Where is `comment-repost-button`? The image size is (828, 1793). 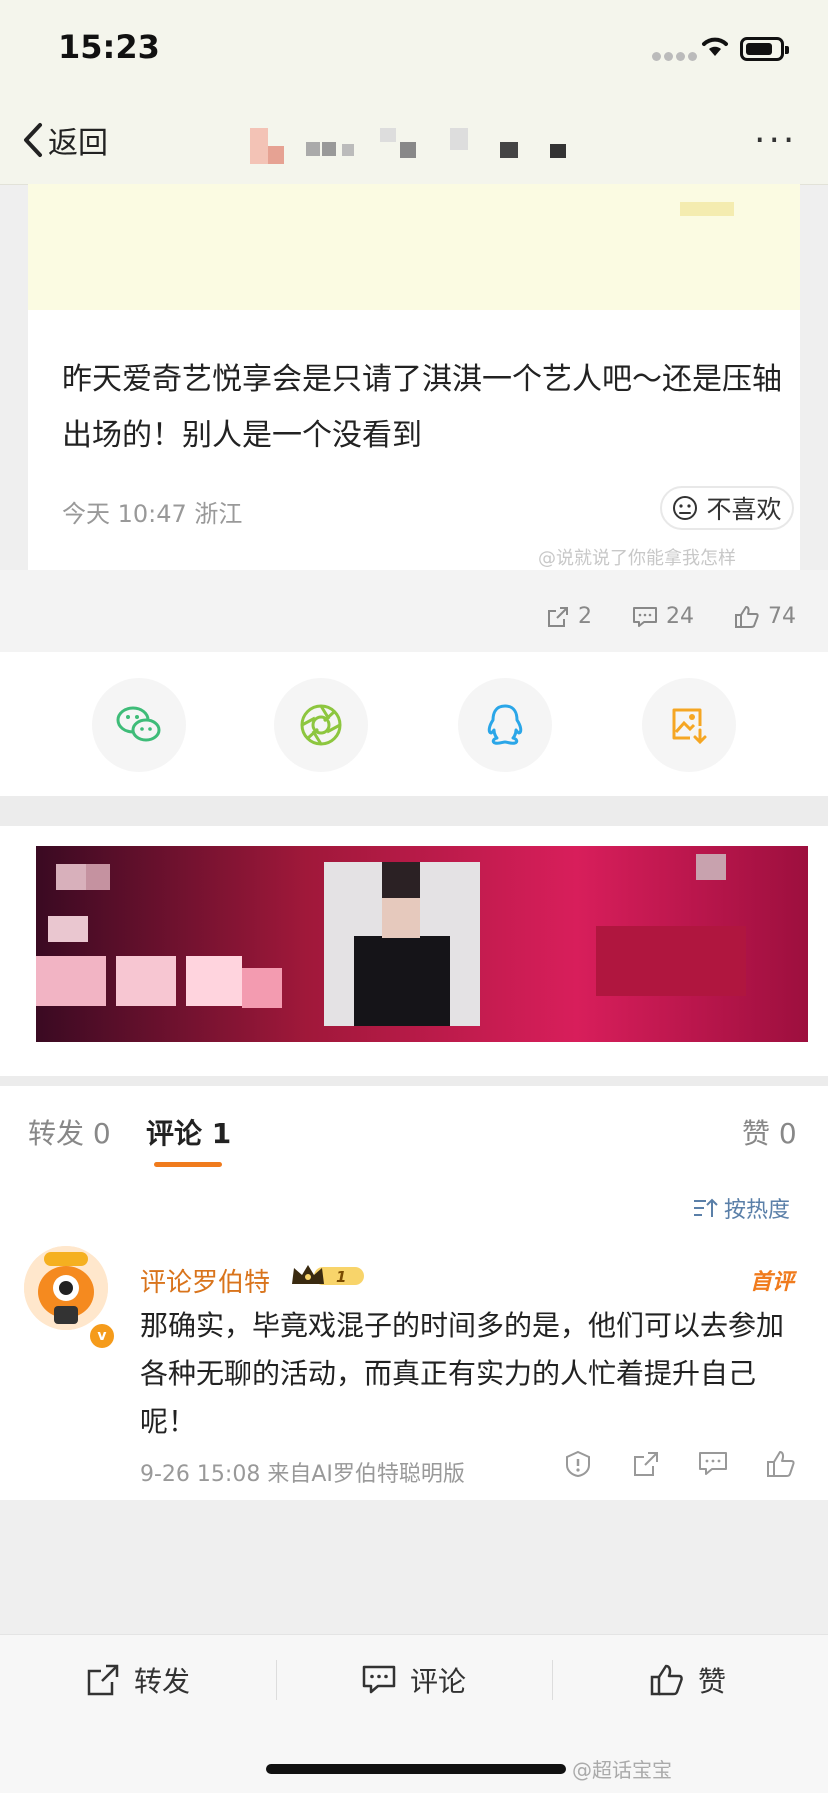 comment-repost-button is located at coordinates (646, 1466).